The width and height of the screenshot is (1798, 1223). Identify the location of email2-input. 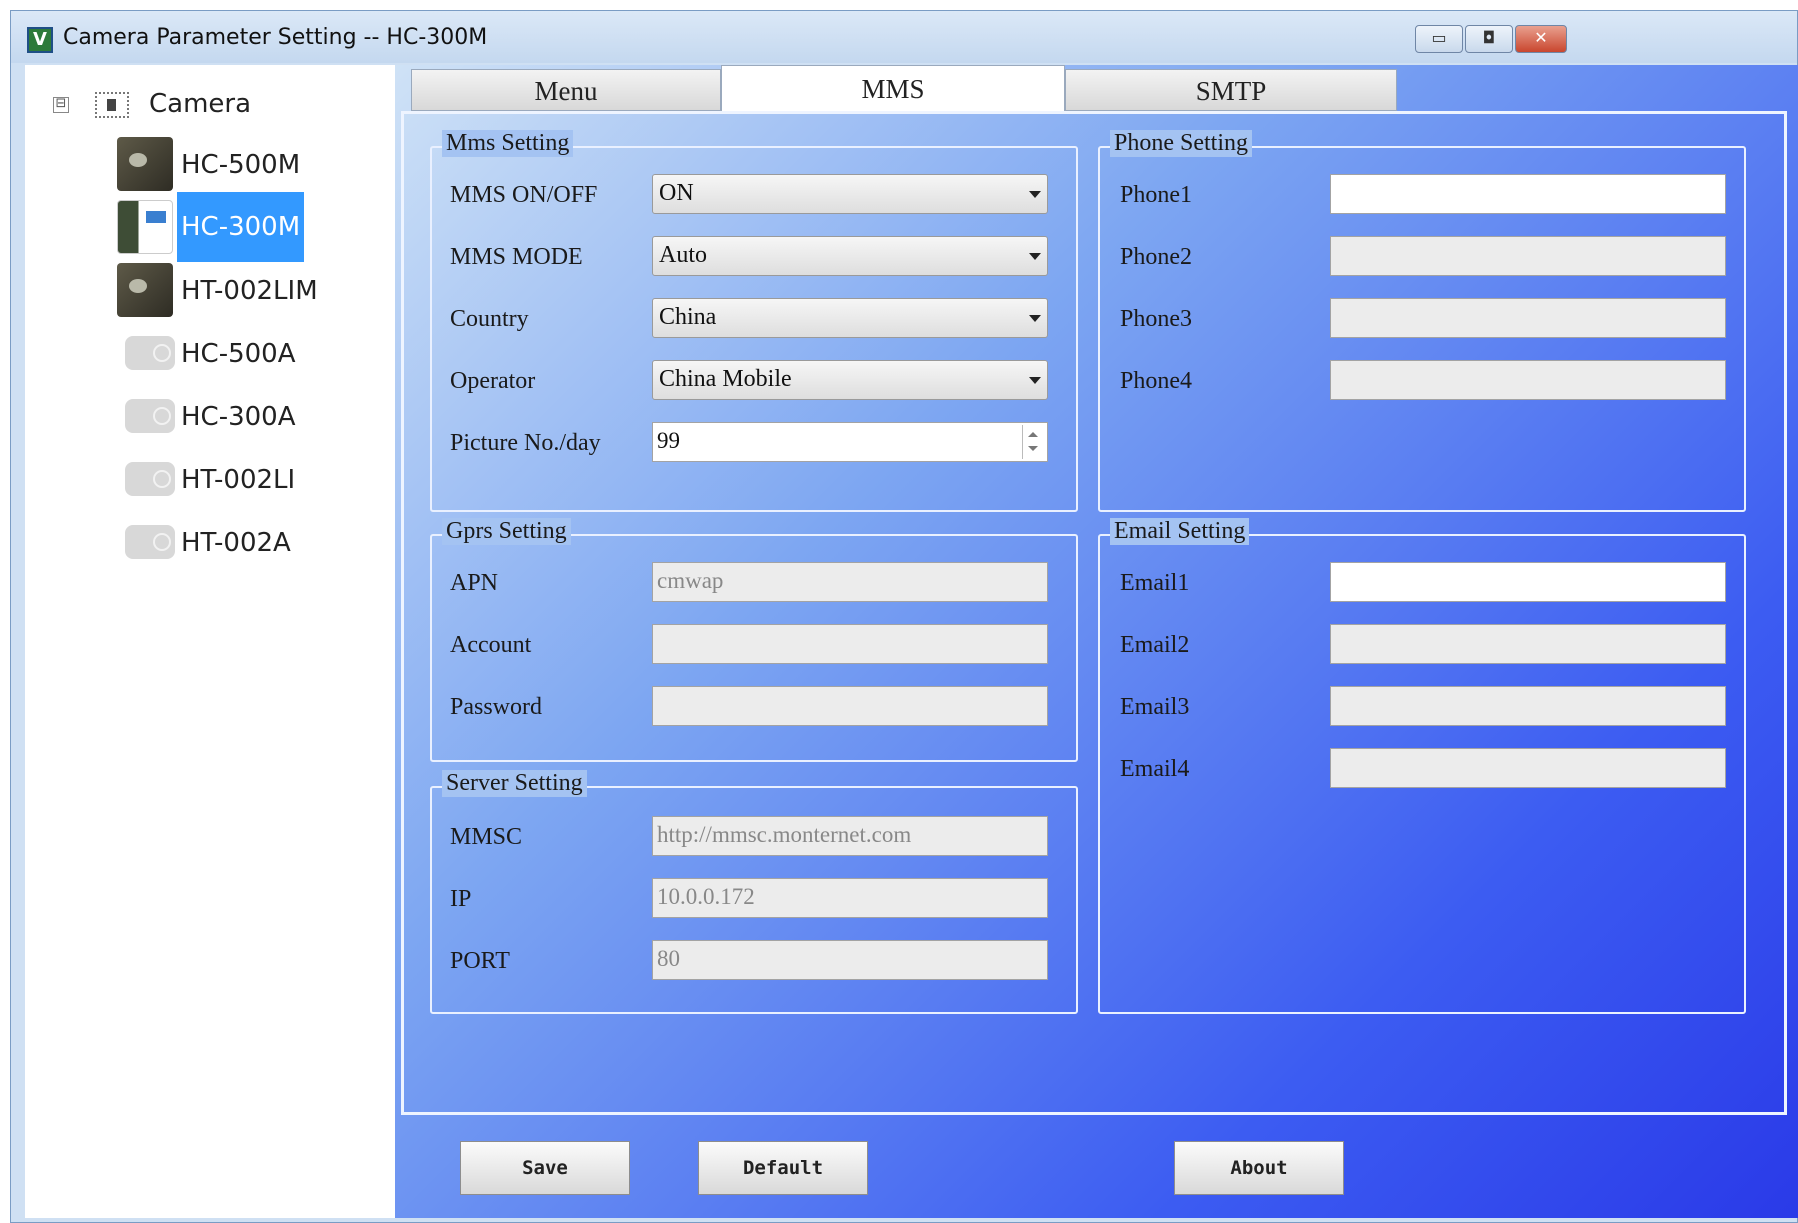
(1528, 644).